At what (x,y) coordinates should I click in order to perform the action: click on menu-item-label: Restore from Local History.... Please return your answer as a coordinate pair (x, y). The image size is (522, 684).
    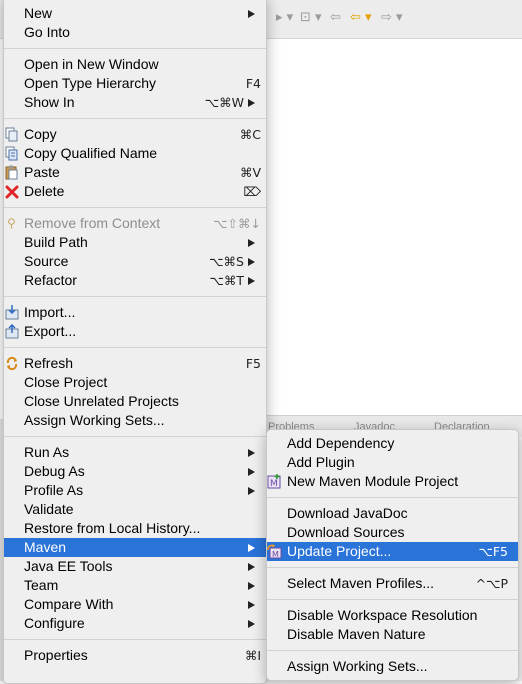
    Looking at the image, I should click on (112, 528).